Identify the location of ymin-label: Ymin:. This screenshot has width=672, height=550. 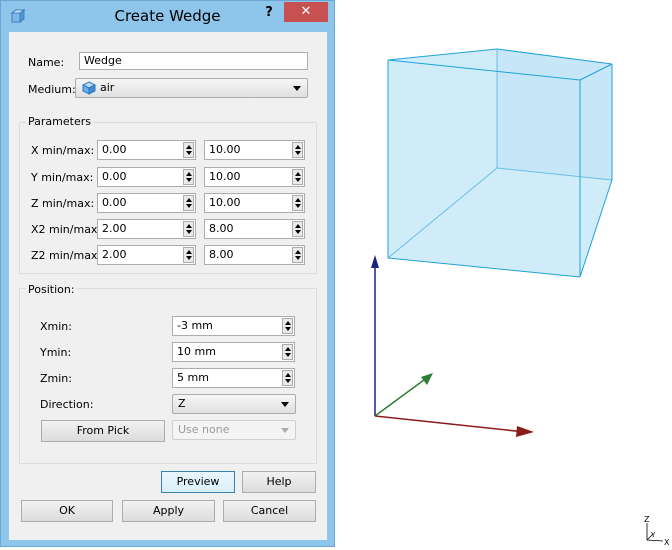
(56, 352).